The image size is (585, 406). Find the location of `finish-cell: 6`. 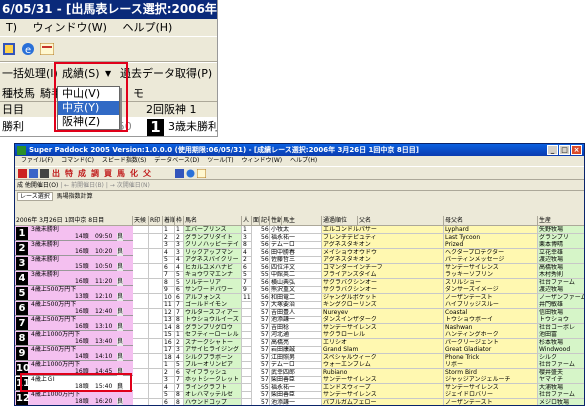

finish-cell: 6 is located at coordinates (169, 401).